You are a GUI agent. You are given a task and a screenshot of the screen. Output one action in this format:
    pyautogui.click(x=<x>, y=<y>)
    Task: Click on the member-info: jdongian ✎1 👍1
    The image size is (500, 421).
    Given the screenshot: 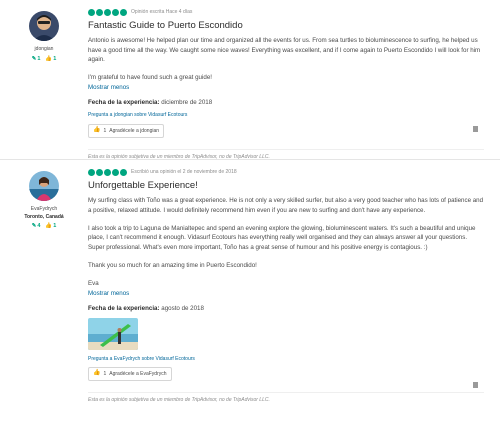 What is the action you would take?
    pyautogui.click(x=44, y=80)
    